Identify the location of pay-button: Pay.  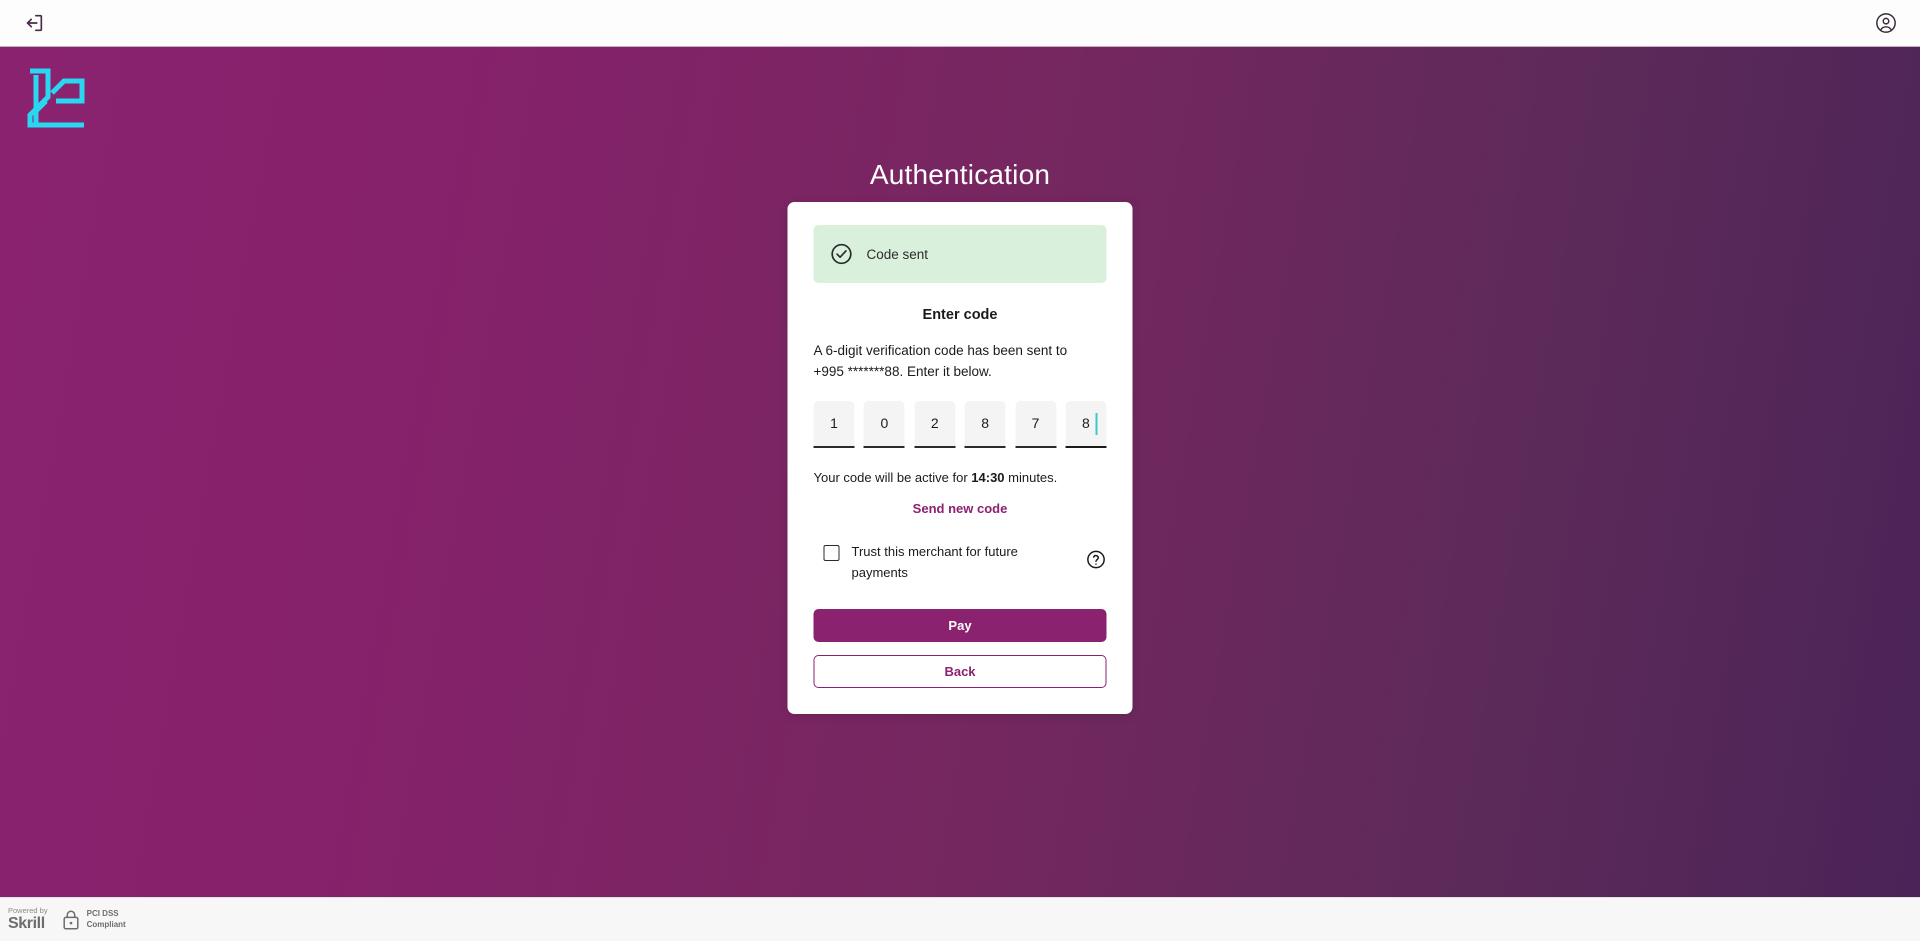
(960, 626).